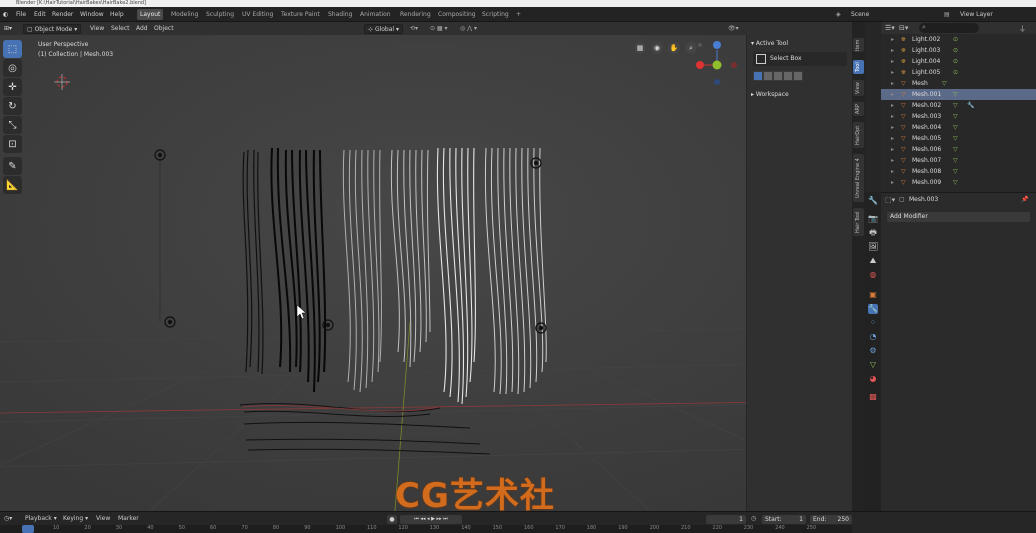 The image size is (1036, 533). I want to click on mode-subtract-icon, so click(778, 76).